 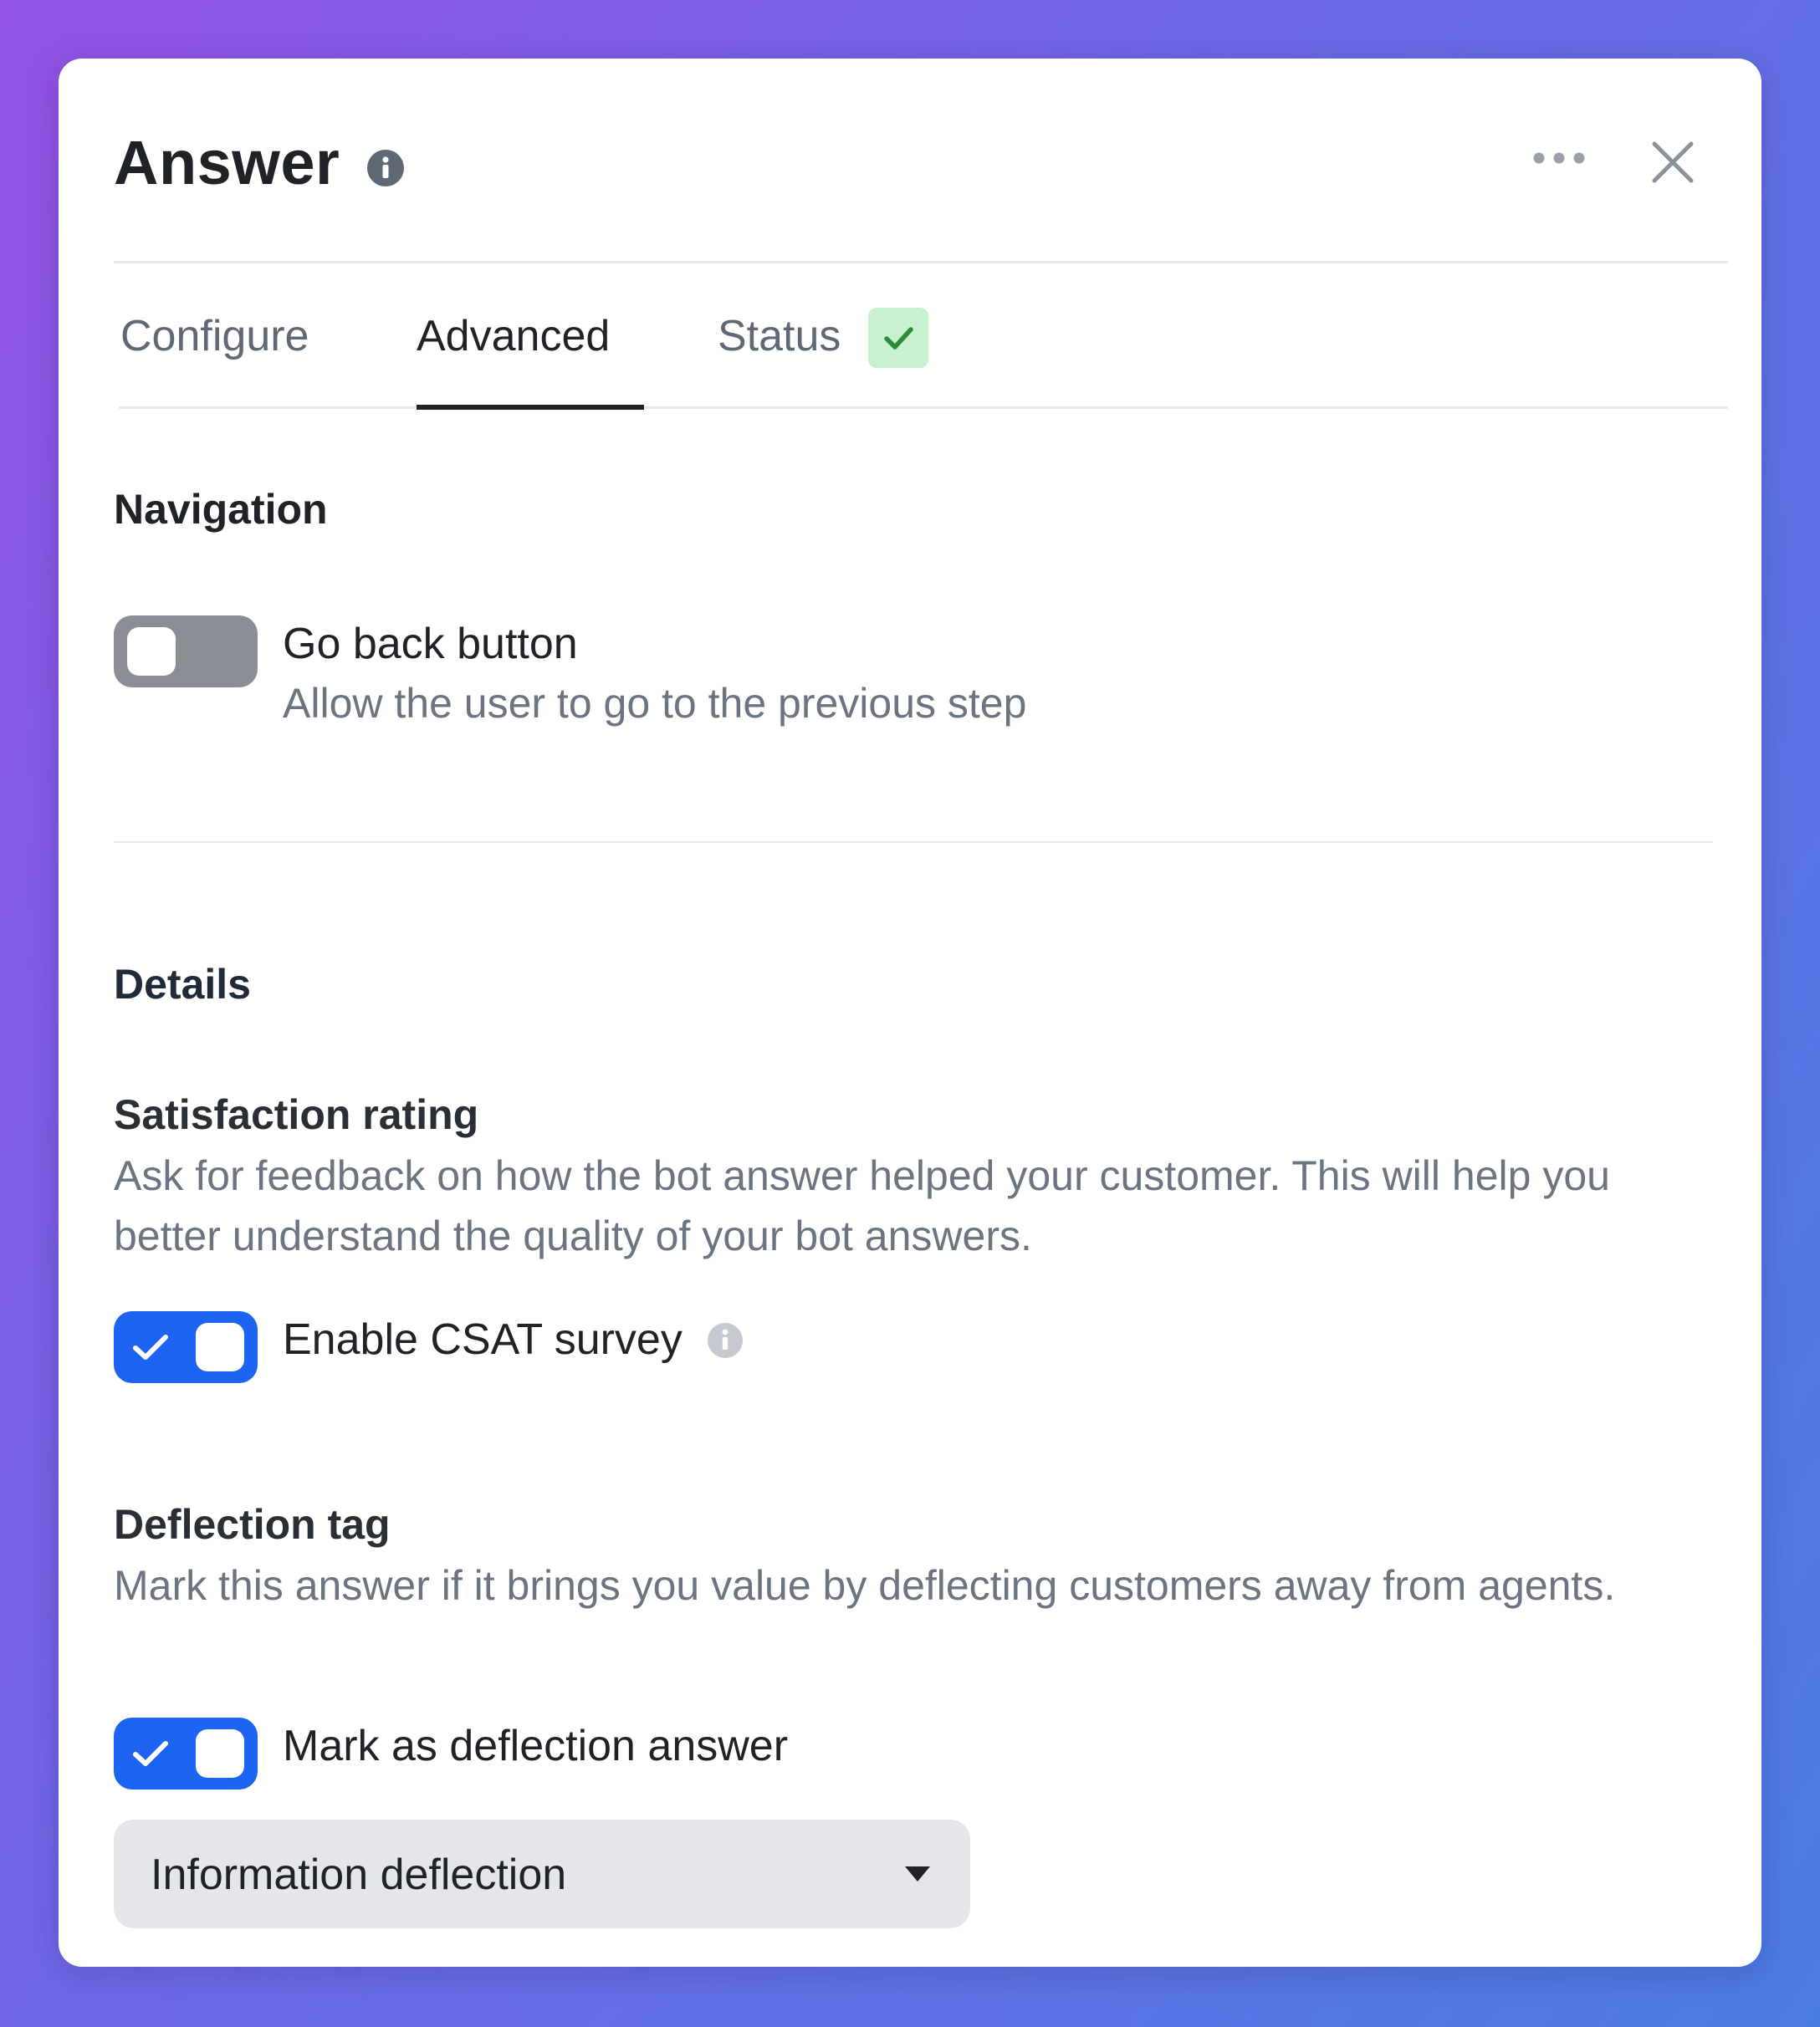 What do you see at coordinates (921, 262) in the screenshot?
I see `header-divider` at bounding box center [921, 262].